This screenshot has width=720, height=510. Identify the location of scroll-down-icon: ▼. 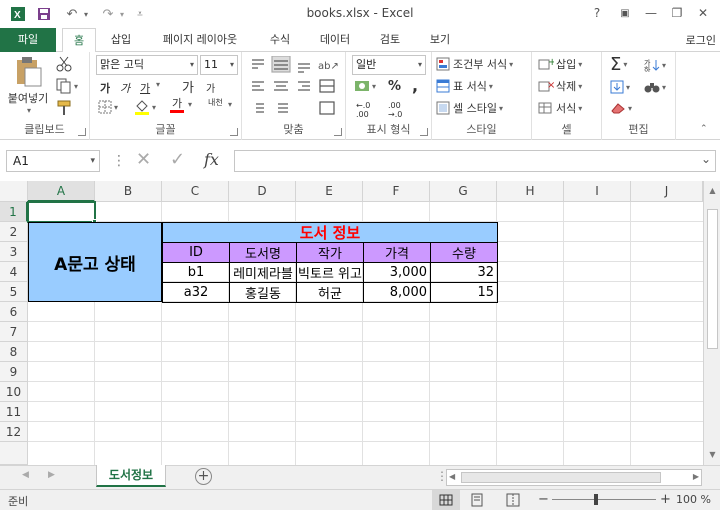
(712, 455).